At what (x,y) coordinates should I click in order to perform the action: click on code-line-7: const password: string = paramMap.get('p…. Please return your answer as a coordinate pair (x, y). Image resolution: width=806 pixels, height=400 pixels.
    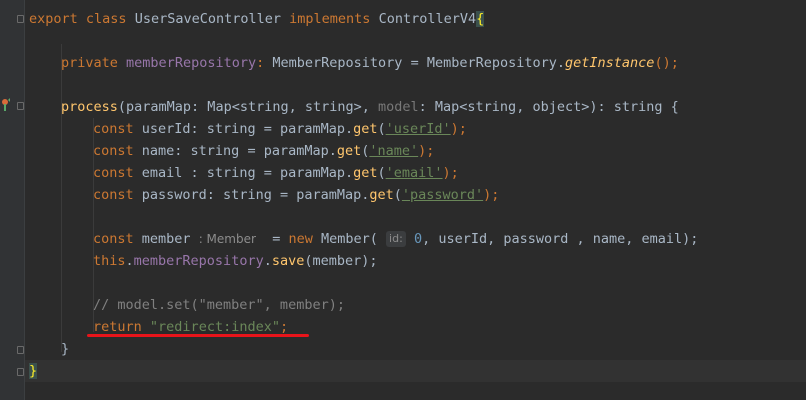
    Looking at the image, I should click on (296, 195).